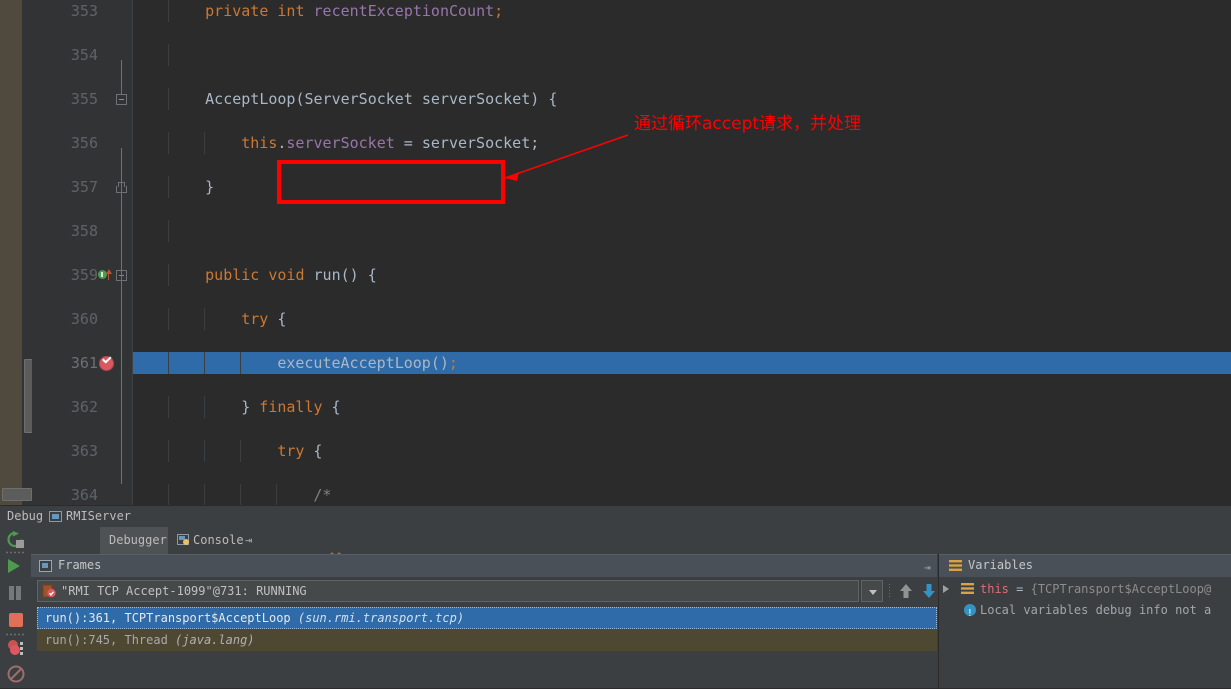 Image resolution: width=1231 pixels, height=689 pixels. What do you see at coordinates (105, 274) in the screenshot?
I see `run-method-gutter-icon` at bounding box center [105, 274].